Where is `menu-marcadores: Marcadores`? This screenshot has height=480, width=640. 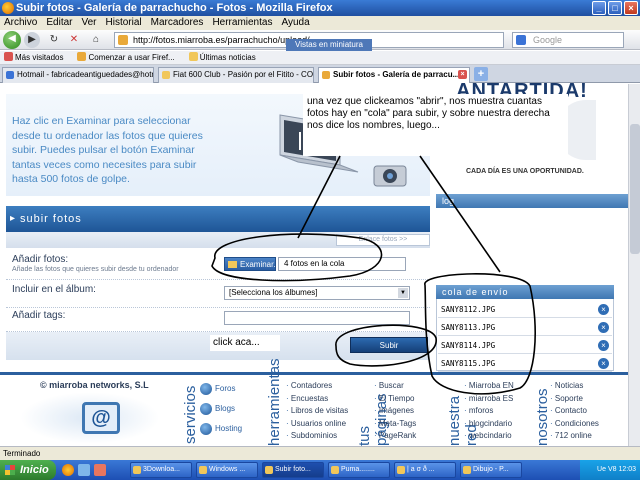 menu-marcadores: Marcadores is located at coordinates (177, 23).